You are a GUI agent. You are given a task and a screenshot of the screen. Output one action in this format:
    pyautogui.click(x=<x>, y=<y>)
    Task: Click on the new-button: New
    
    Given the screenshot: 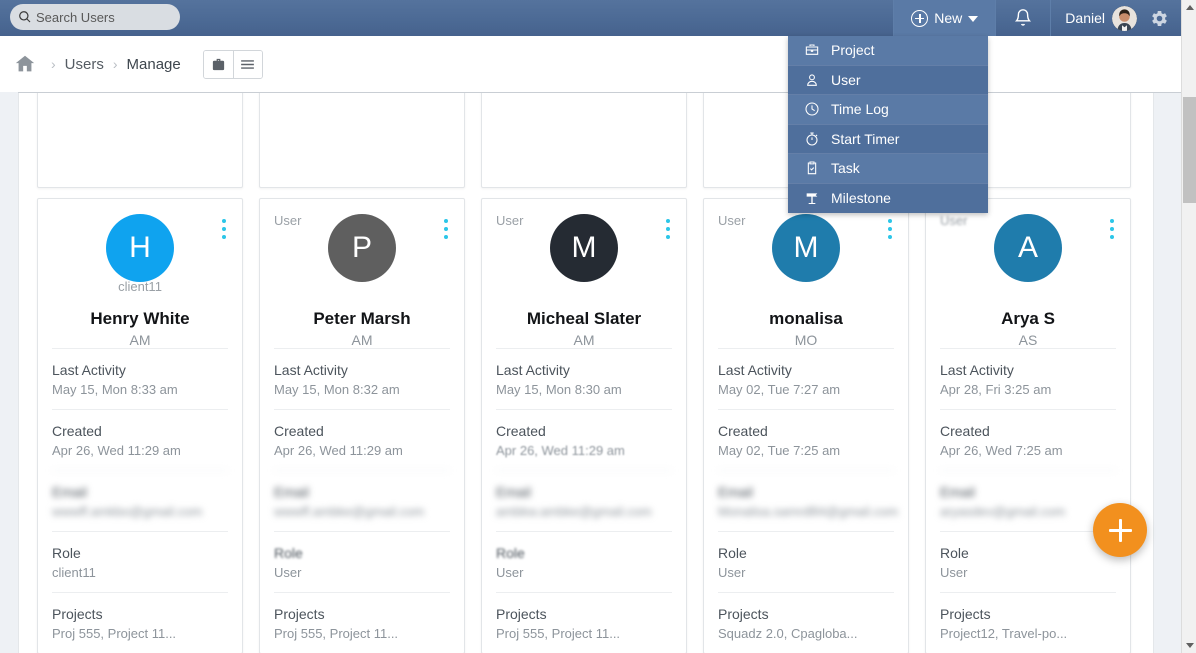 What is the action you would take?
    pyautogui.click(x=945, y=18)
    